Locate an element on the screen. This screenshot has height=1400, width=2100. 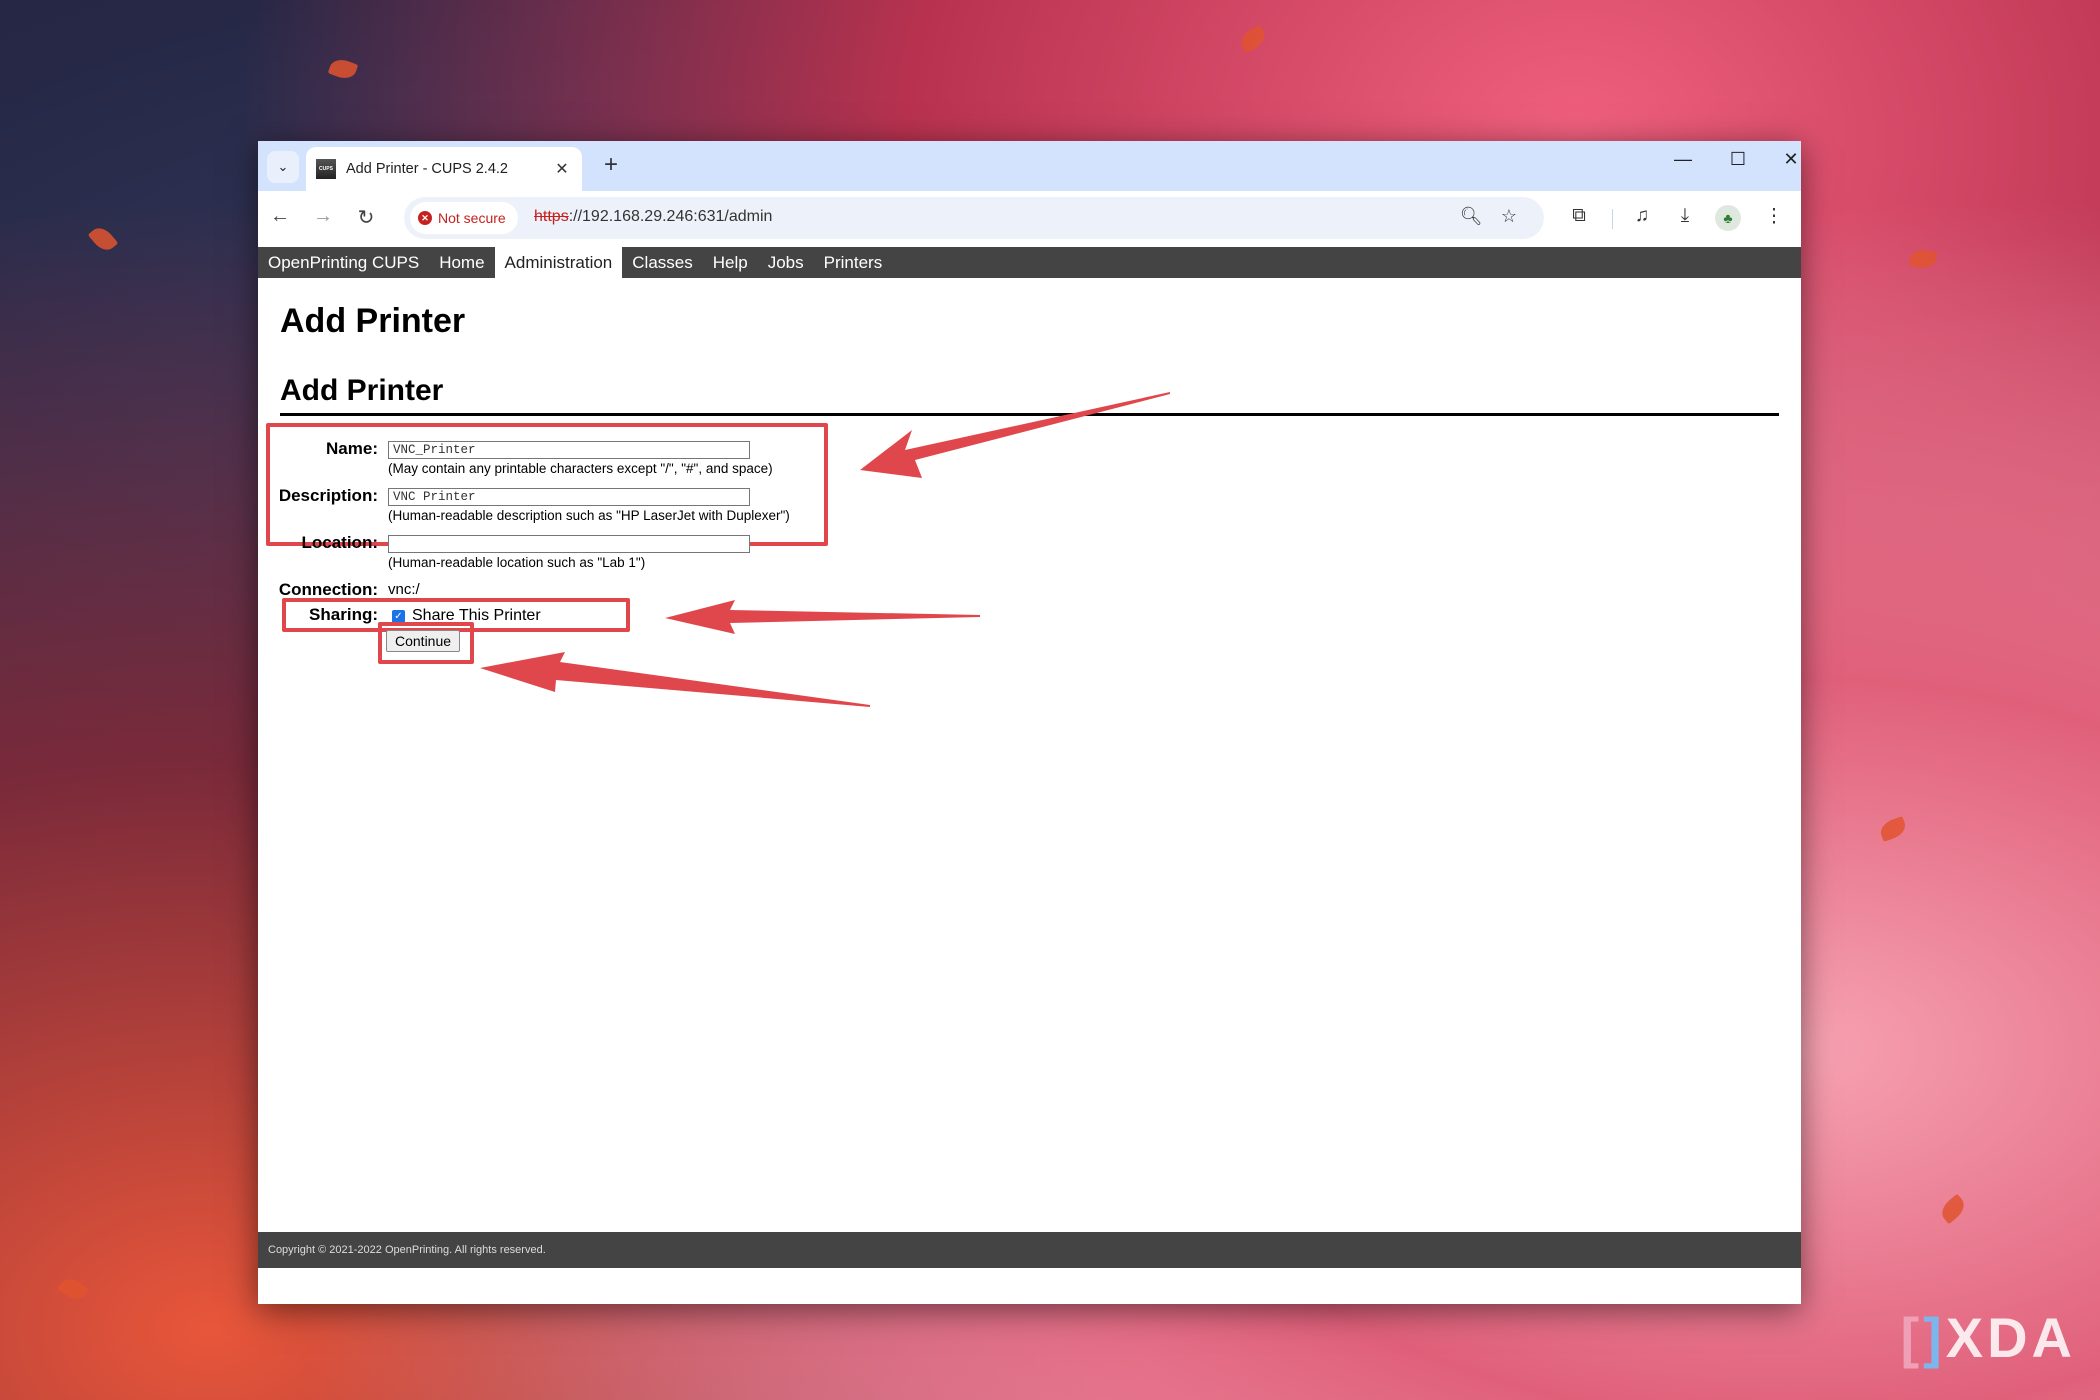
download-icon: ⤓ is located at coordinates (1685, 215).